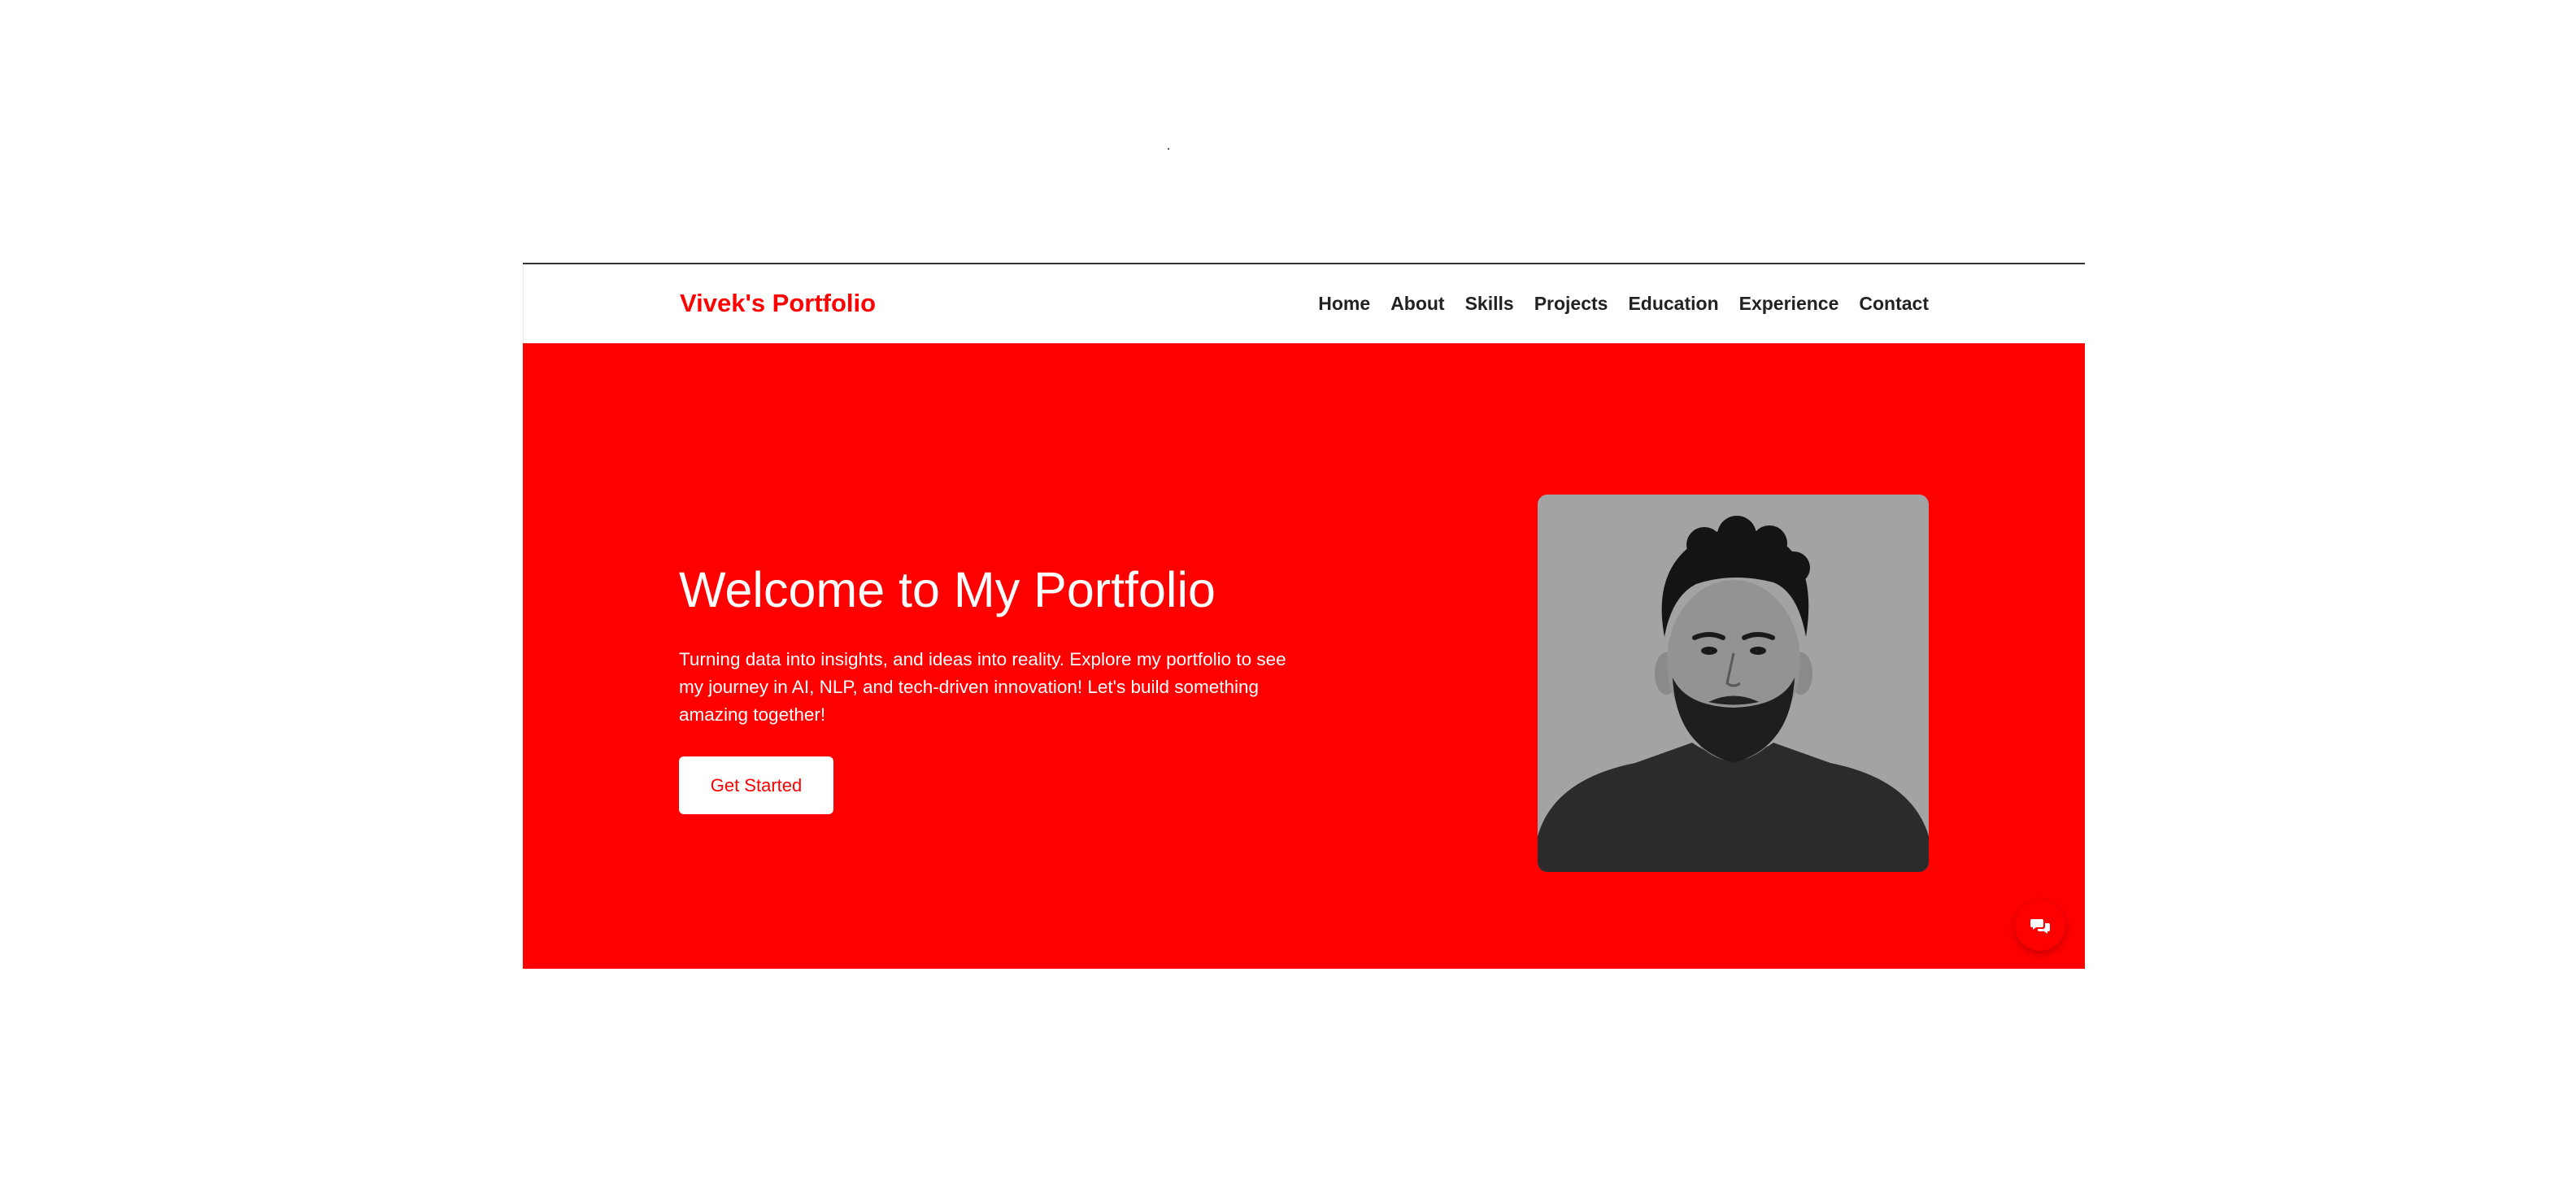 The height and width of the screenshot is (1190, 2576). Describe the element at coordinates (948, 589) in the screenshot. I see `hero-title: Welcome to My Portfolio` at that location.